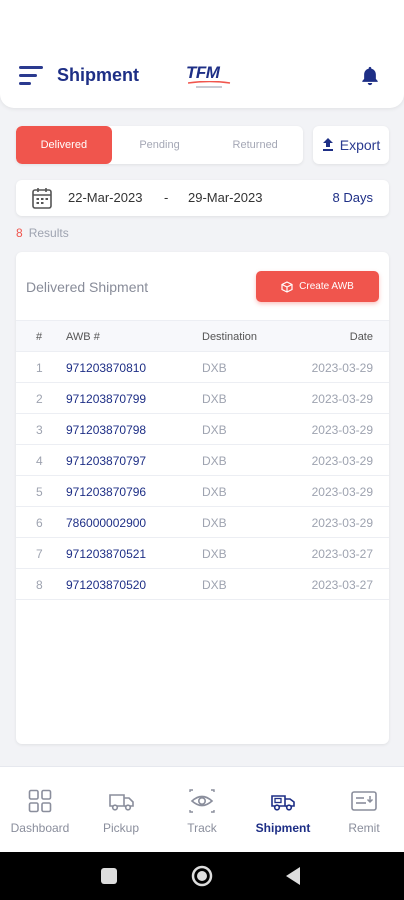 This screenshot has height=900, width=404. I want to click on system-nav-buttons, so click(200, 876).